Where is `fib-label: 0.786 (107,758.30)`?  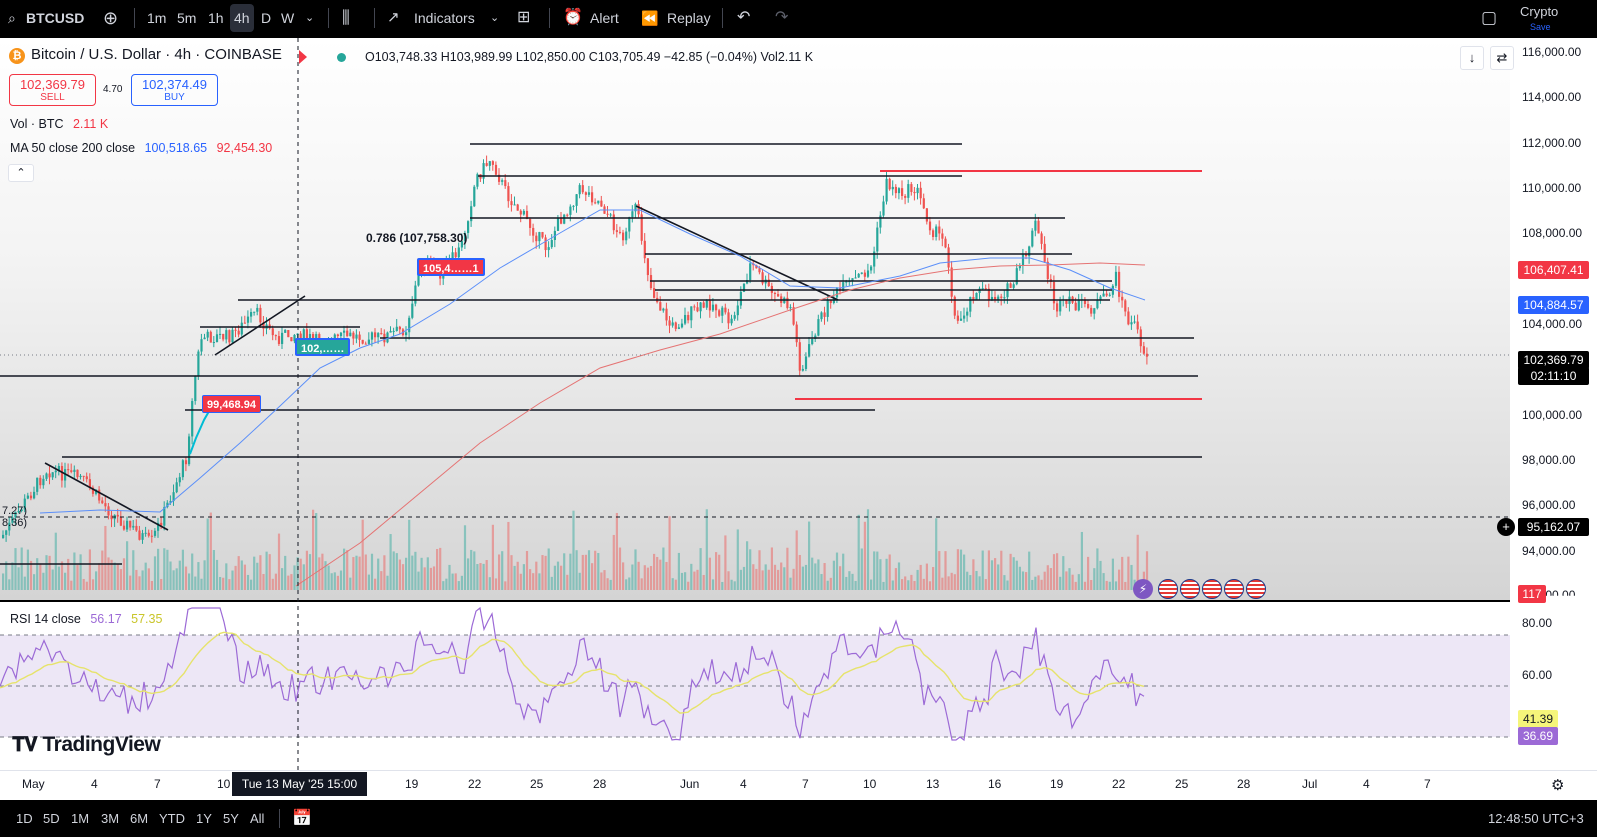 fib-label: 0.786 (107,758.30) is located at coordinates (416, 238).